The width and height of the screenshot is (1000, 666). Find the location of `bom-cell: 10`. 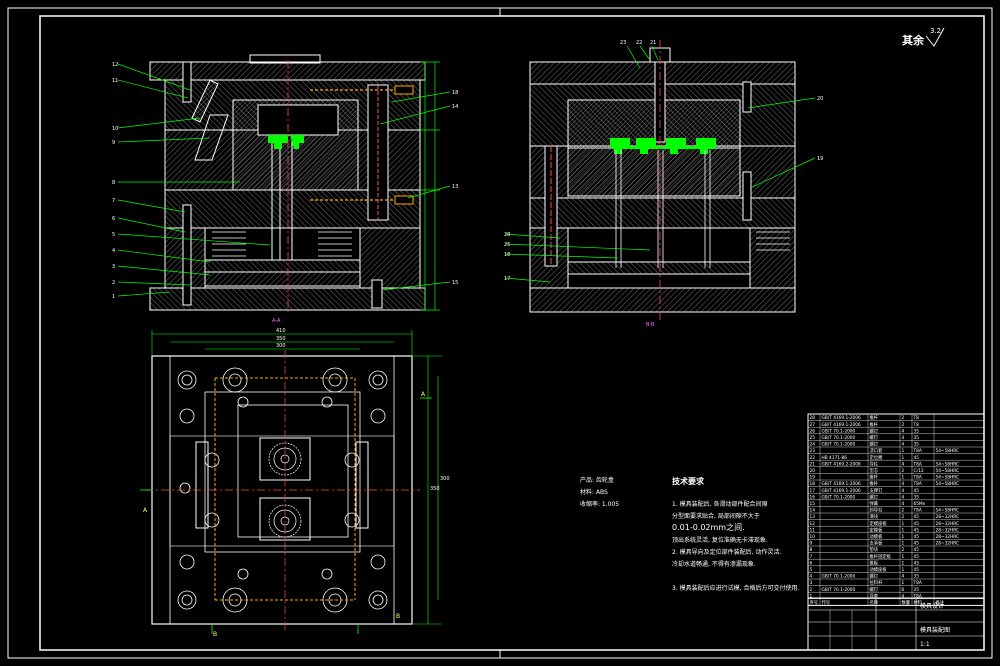

bom-cell: 10 is located at coordinates (813, 537).